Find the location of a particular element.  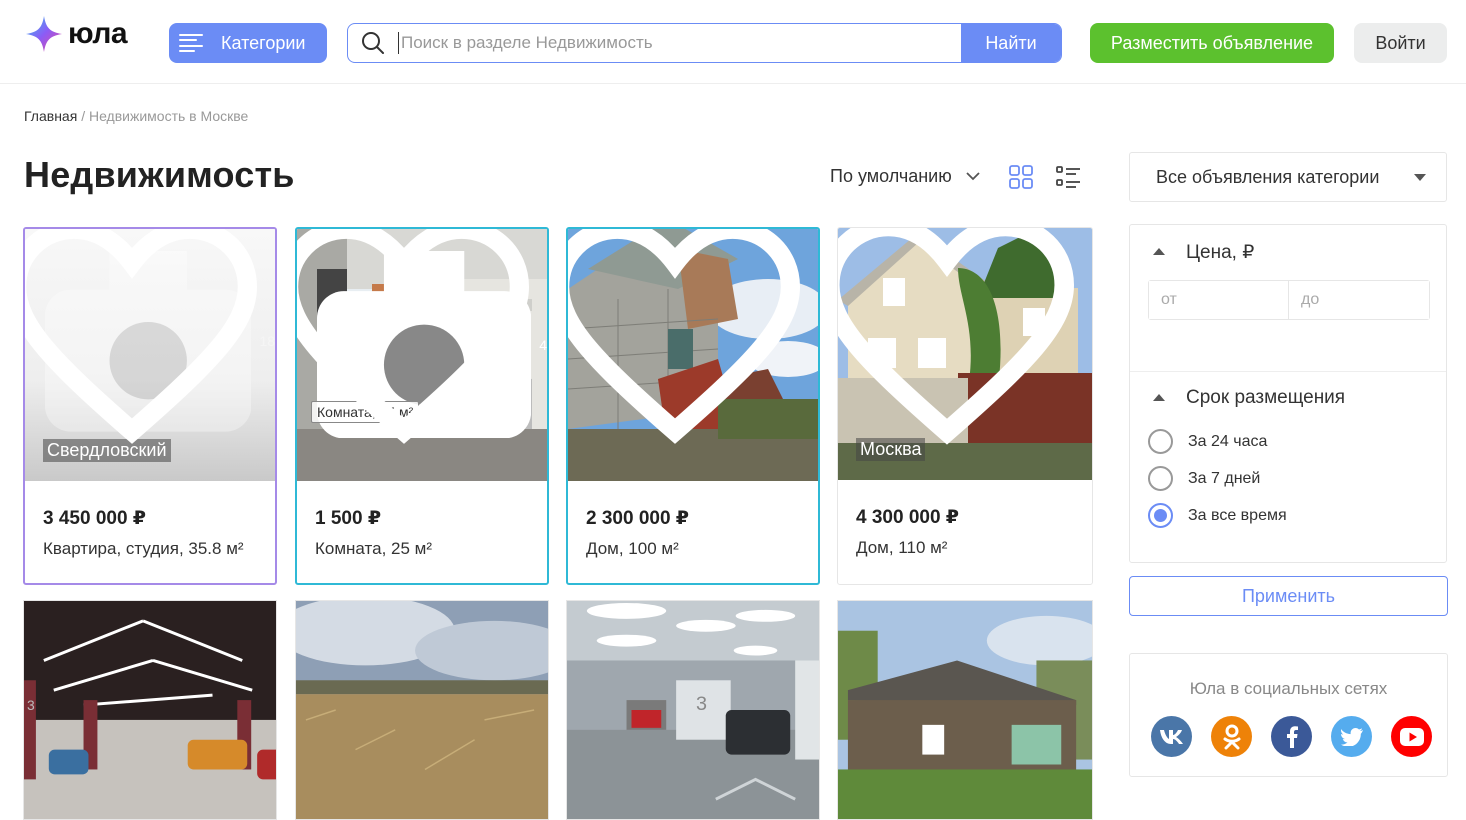

period-filter-title: Срок размещения is located at coordinates (1265, 398).